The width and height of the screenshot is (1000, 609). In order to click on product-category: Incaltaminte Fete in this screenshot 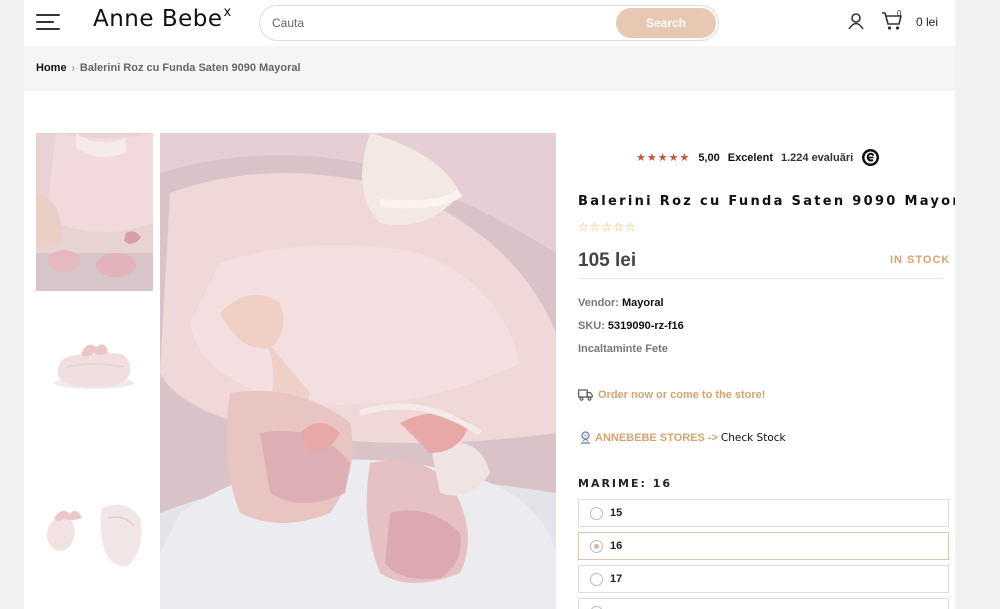, I will do `click(623, 349)`.